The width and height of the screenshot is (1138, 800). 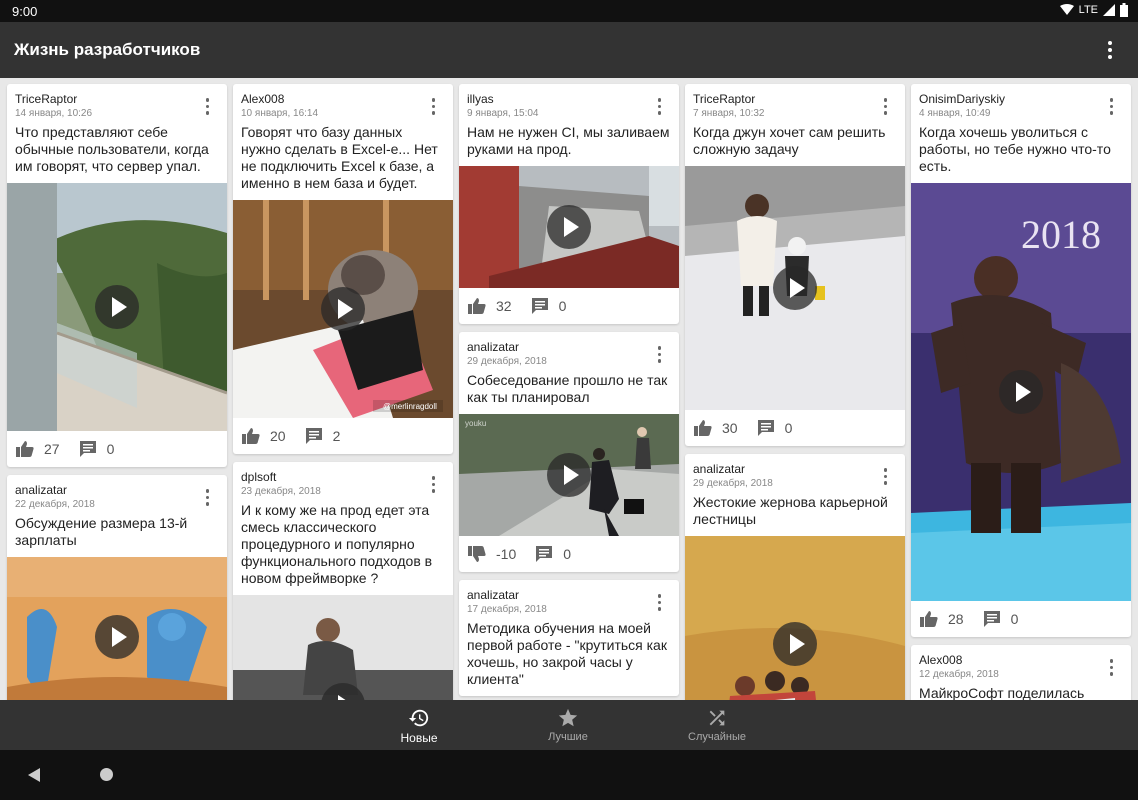 I want to click on battery-icon, so click(x=1124, y=10).